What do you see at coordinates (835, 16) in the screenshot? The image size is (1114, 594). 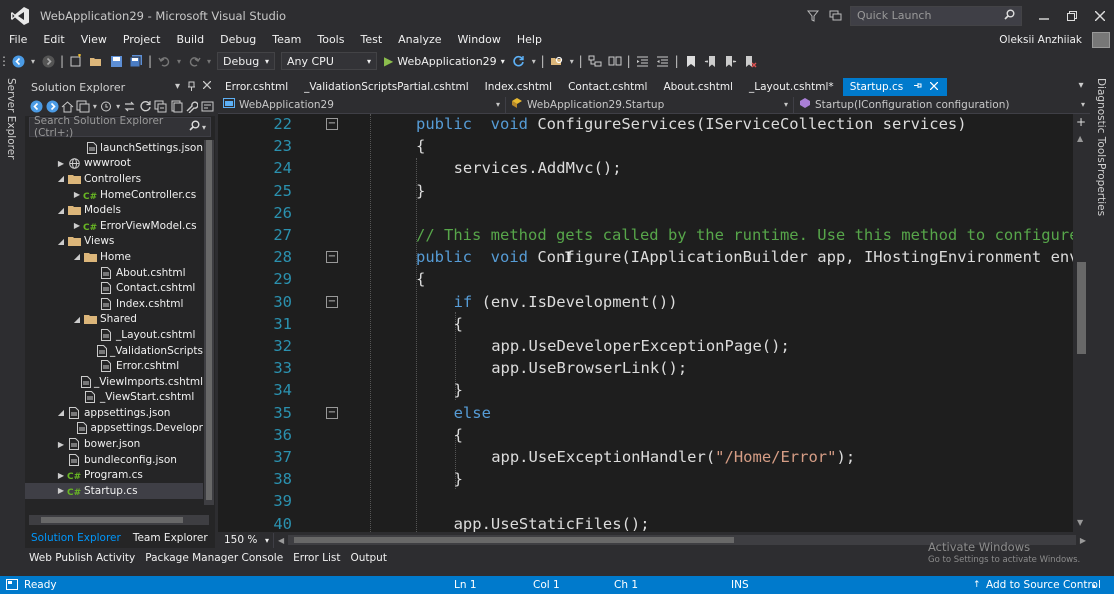 I see `feedback-icon` at bounding box center [835, 16].